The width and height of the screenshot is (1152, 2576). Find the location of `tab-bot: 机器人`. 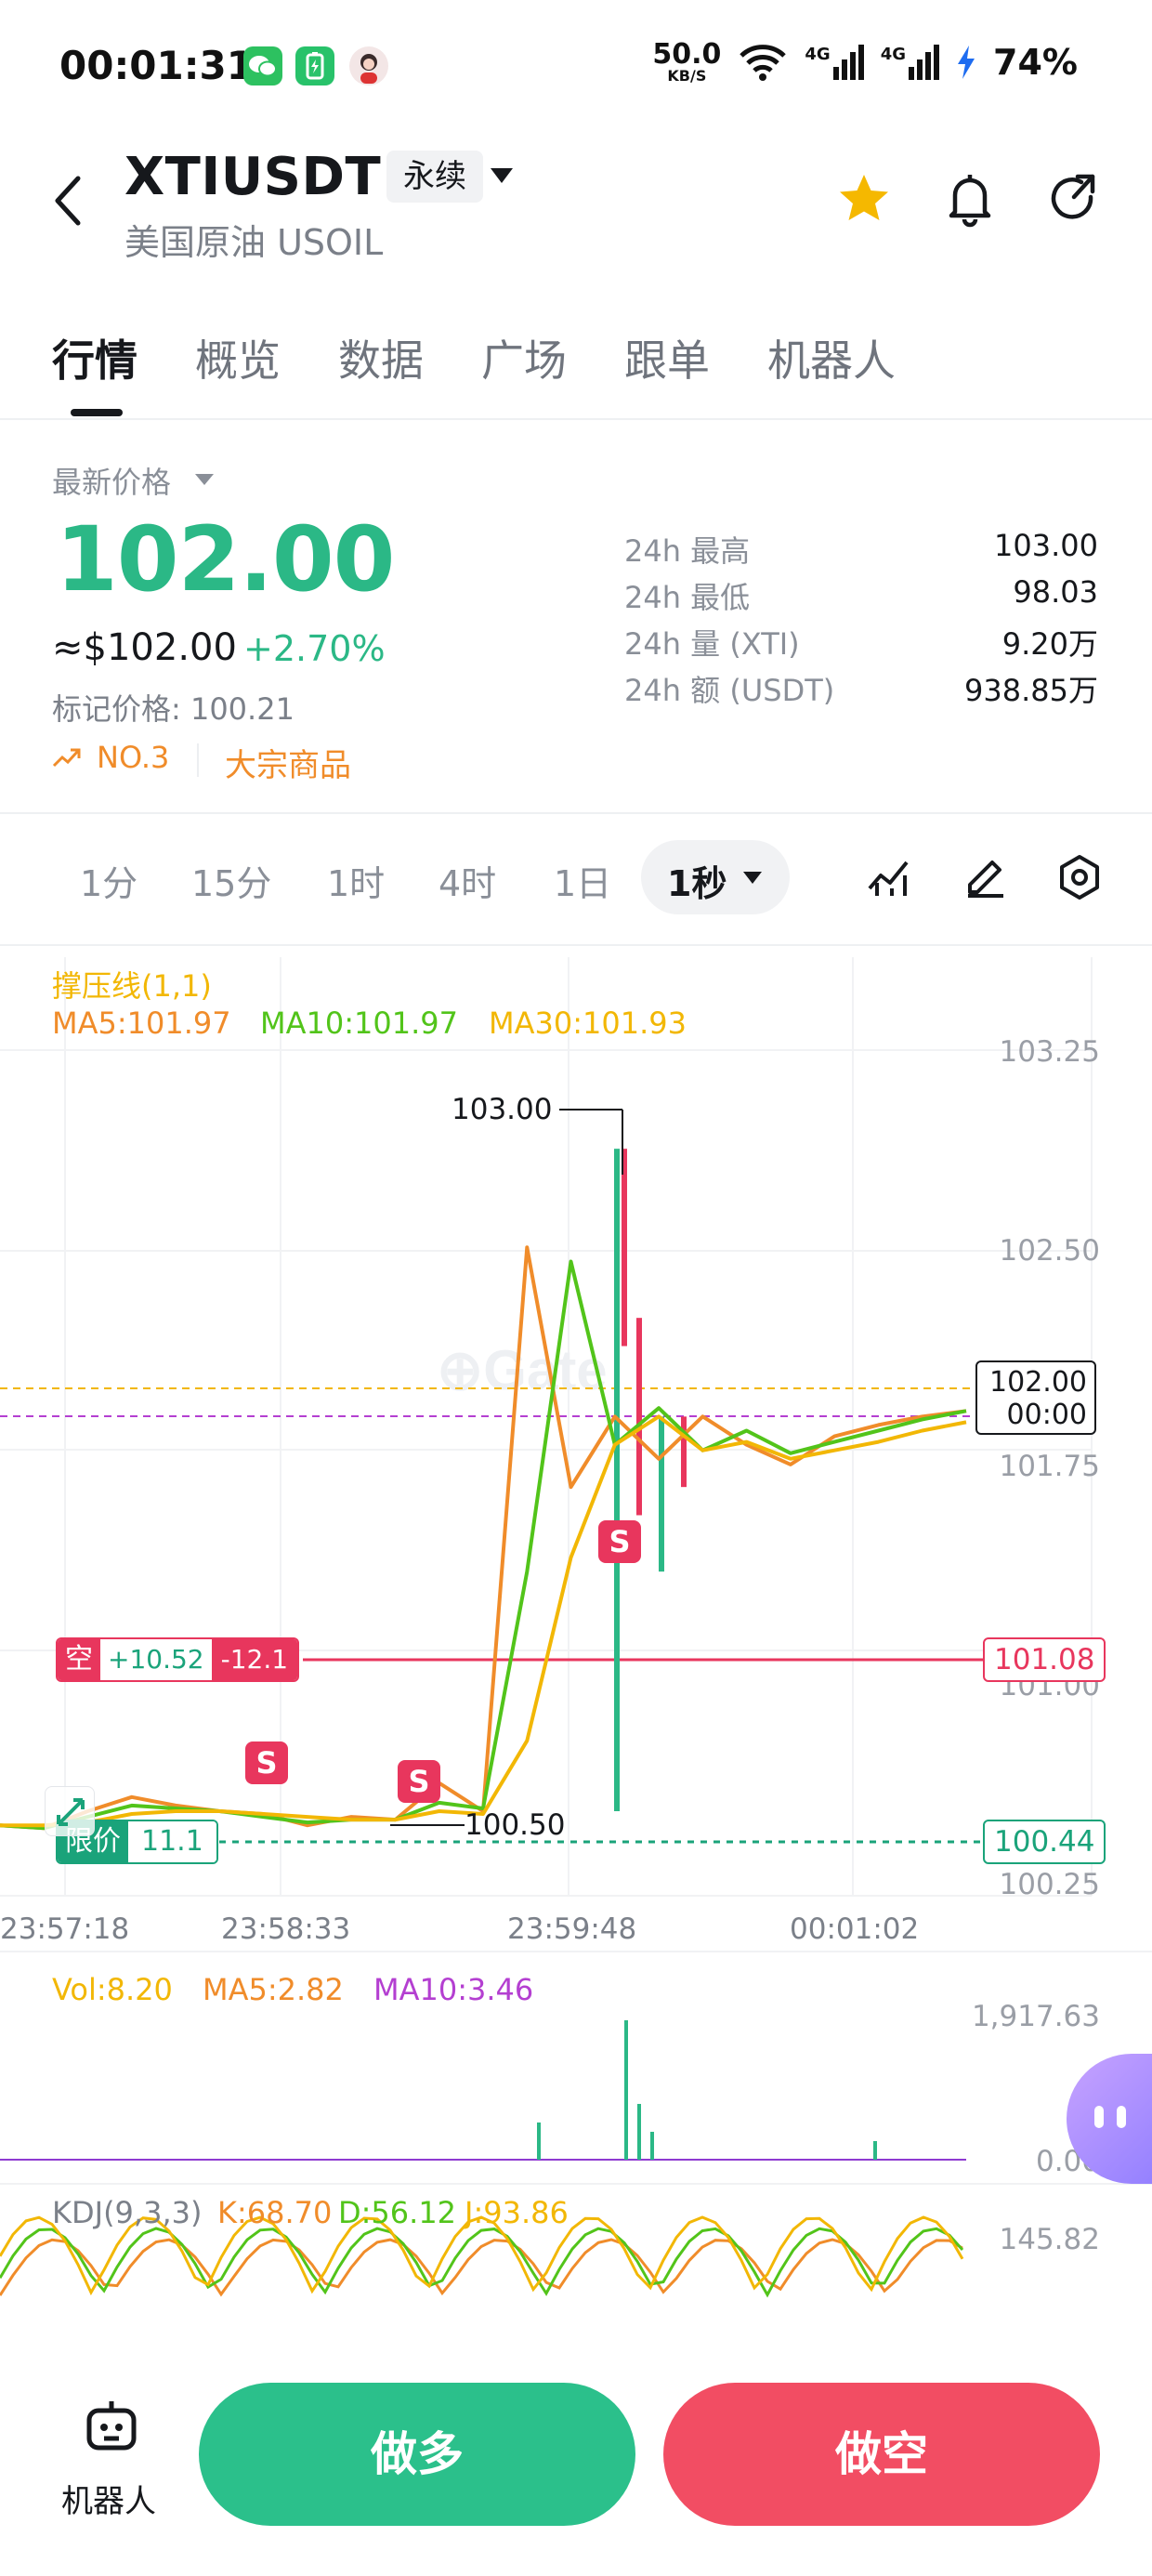

tab-bot: 机器人 is located at coordinates (831, 357).